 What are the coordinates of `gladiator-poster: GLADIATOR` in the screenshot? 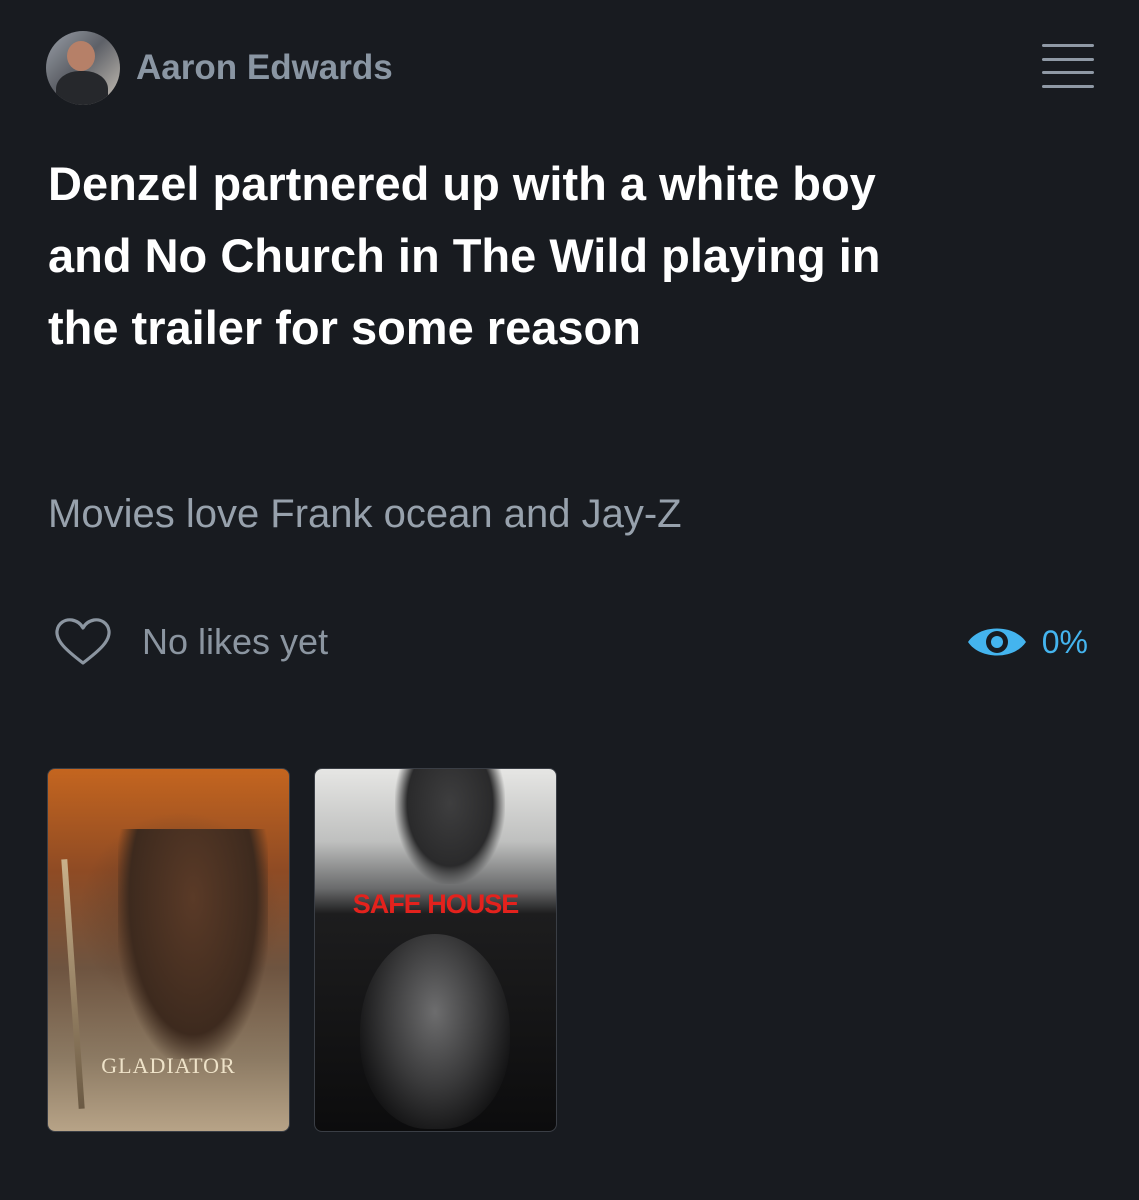 It's located at (168, 950).